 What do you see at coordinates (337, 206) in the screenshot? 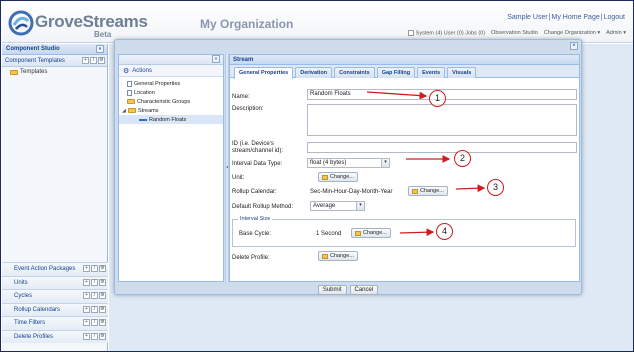
I see `default-rollup-method-select: Average ▾` at bounding box center [337, 206].